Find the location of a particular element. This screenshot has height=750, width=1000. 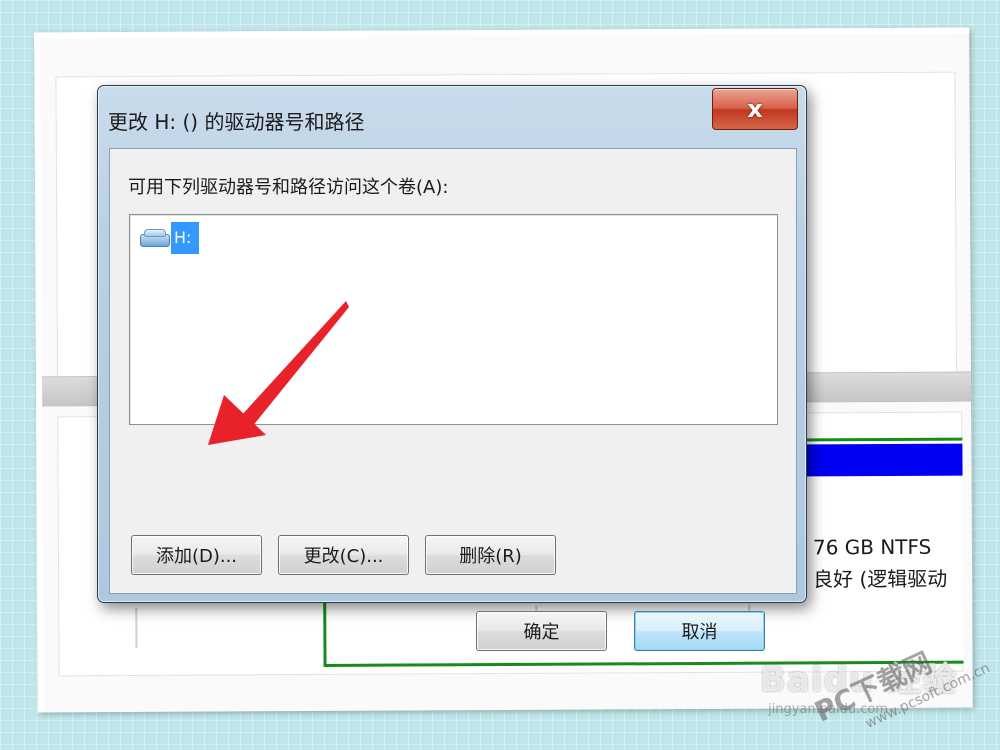

dialog-title: 更改 H: () 的驱动器号和路径 is located at coordinates (236, 122).